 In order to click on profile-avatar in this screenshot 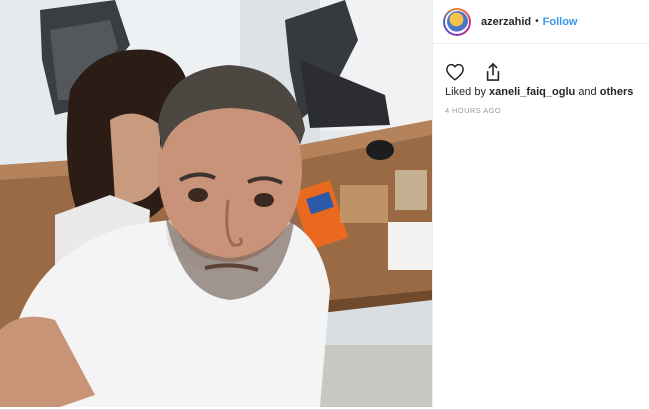, I will do `click(457, 21)`.